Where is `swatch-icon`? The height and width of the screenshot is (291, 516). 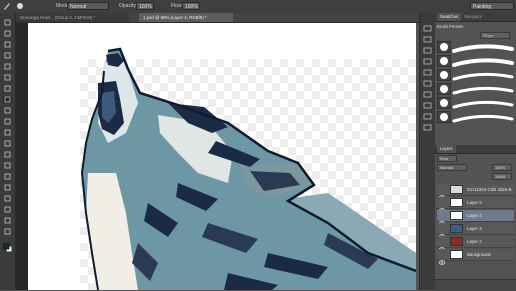
swatch-icon is located at coordinates (427, 58).